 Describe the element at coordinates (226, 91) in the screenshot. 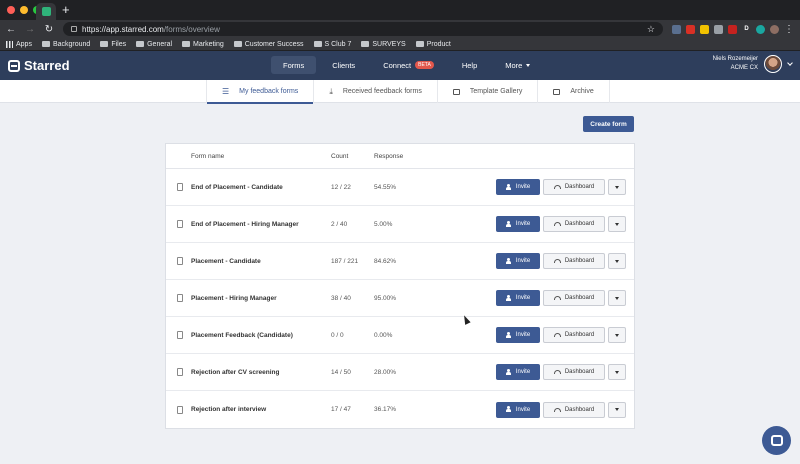

I see `list-icon: ☰` at that location.